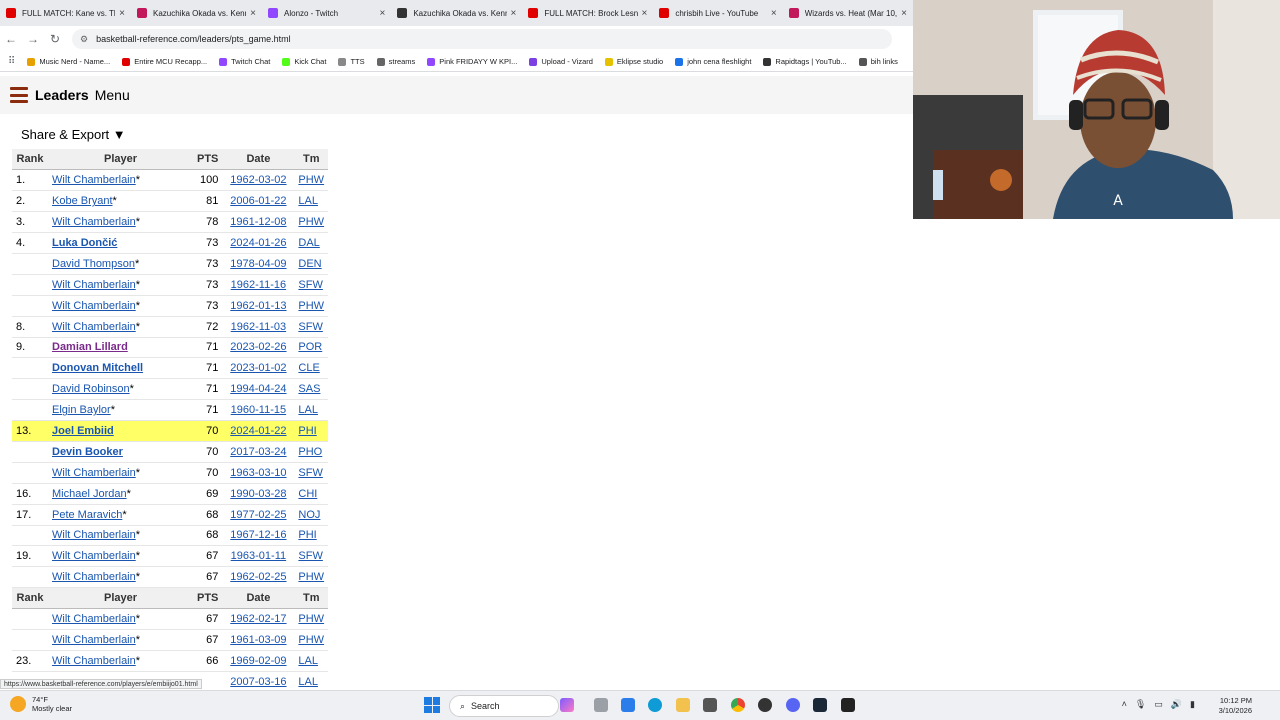 This screenshot has height=720, width=1280. Describe the element at coordinates (1235, 706) in the screenshot. I see `clock: 10:12 PM 3/10/2026` at that location.